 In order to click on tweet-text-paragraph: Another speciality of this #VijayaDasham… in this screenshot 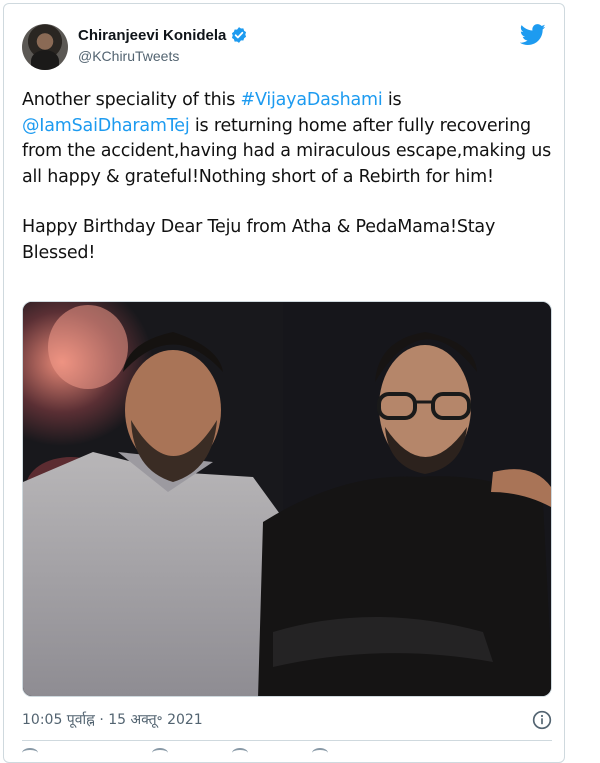, I will do `click(287, 139)`.